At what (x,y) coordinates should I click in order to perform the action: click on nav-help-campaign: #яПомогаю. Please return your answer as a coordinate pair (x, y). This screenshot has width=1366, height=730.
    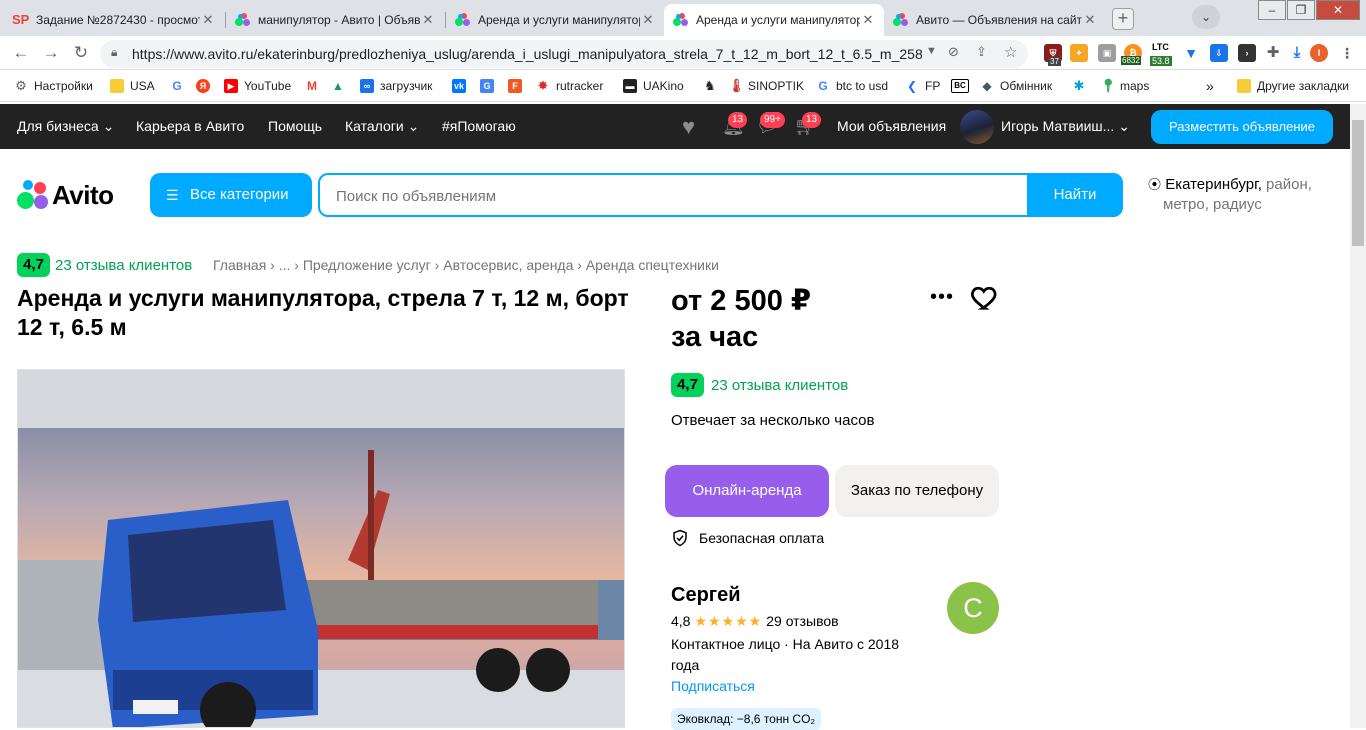
    Looking at the image, I should click on (479, 126).